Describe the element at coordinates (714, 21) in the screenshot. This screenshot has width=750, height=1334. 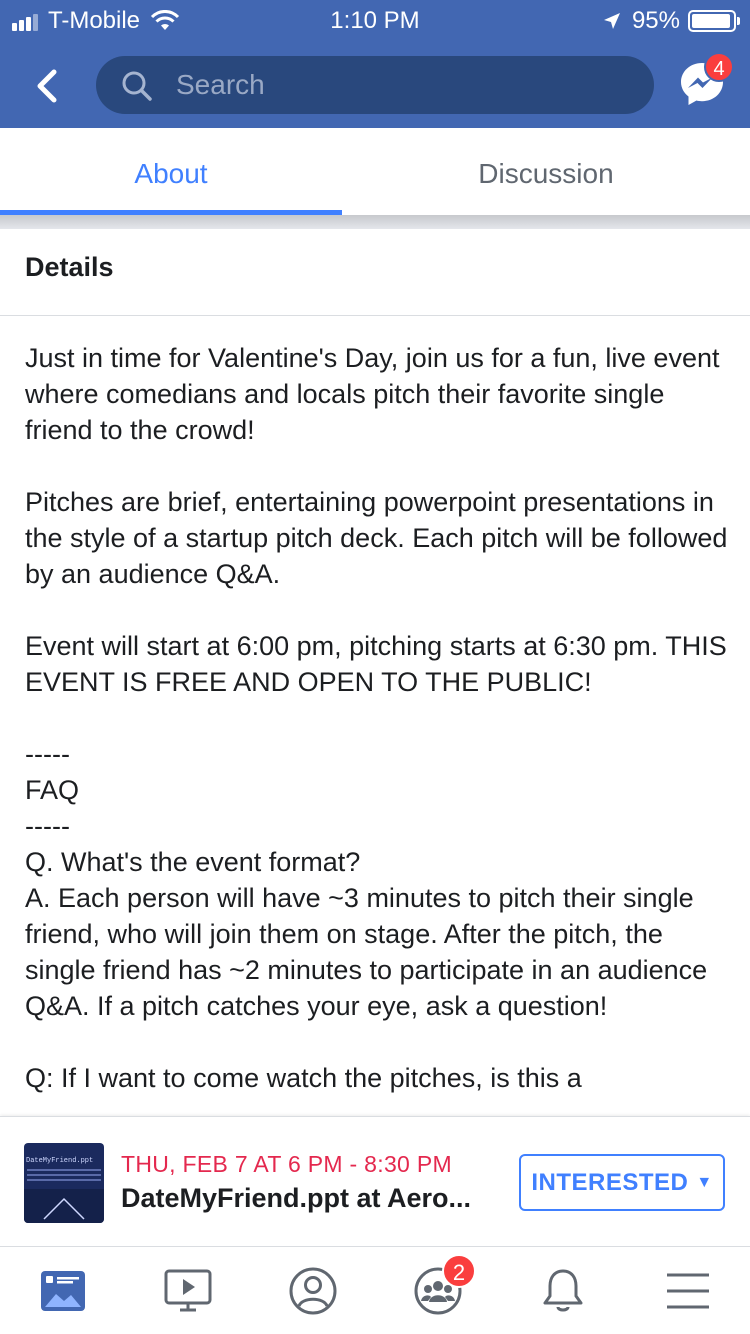
I see `battery-icon` at that location.